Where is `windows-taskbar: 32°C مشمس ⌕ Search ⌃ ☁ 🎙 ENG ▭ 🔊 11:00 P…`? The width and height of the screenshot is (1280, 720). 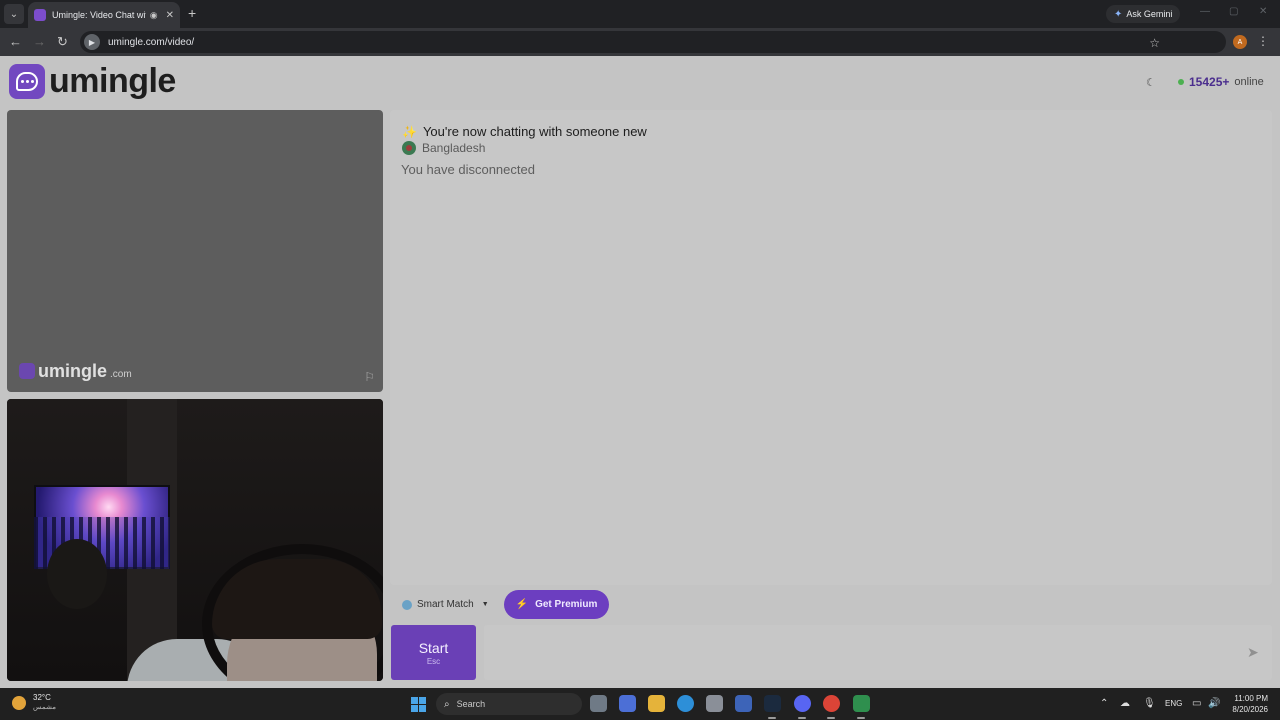 windows-taskbar: 32°C مشمس ⌕ Search ⌃ ☁ 🎙 ENG ▭ 🔊 11:00 P… is located at coordinates (640, 704).